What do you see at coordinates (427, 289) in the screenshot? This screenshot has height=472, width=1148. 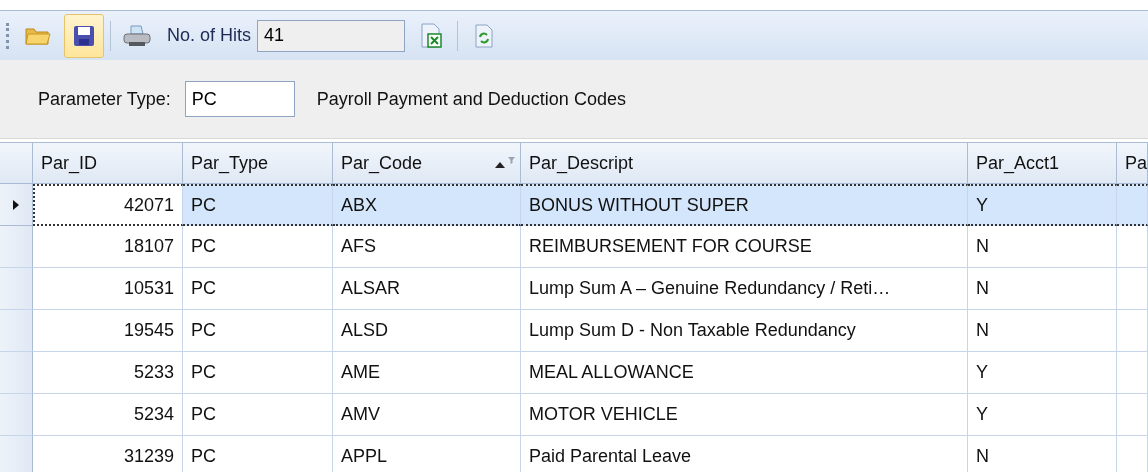 I see `table-cell: ALSAR` at bounding box center [427, 289].